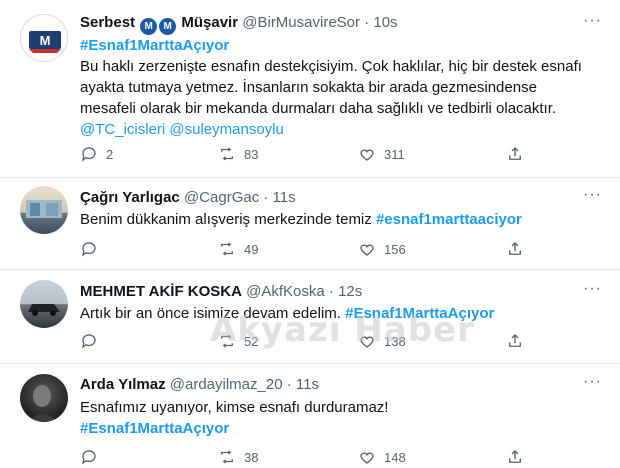  I want to click on like-button: 311, so click(381, 154).